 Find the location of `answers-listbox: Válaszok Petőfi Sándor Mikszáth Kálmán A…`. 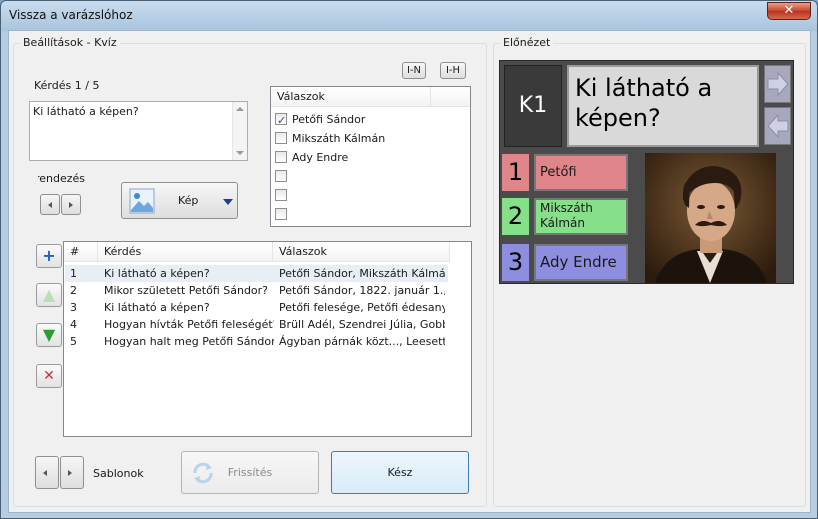

answers-listbox: Válaszok Petőfi Sándor Mikszáth Kálmán A… is located at coordinates (370, 156).